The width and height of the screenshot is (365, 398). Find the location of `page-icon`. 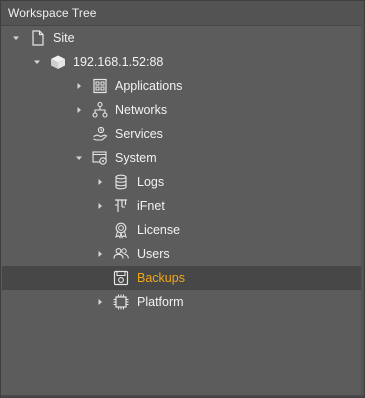

page-icon is located at coordinates (38, 38).